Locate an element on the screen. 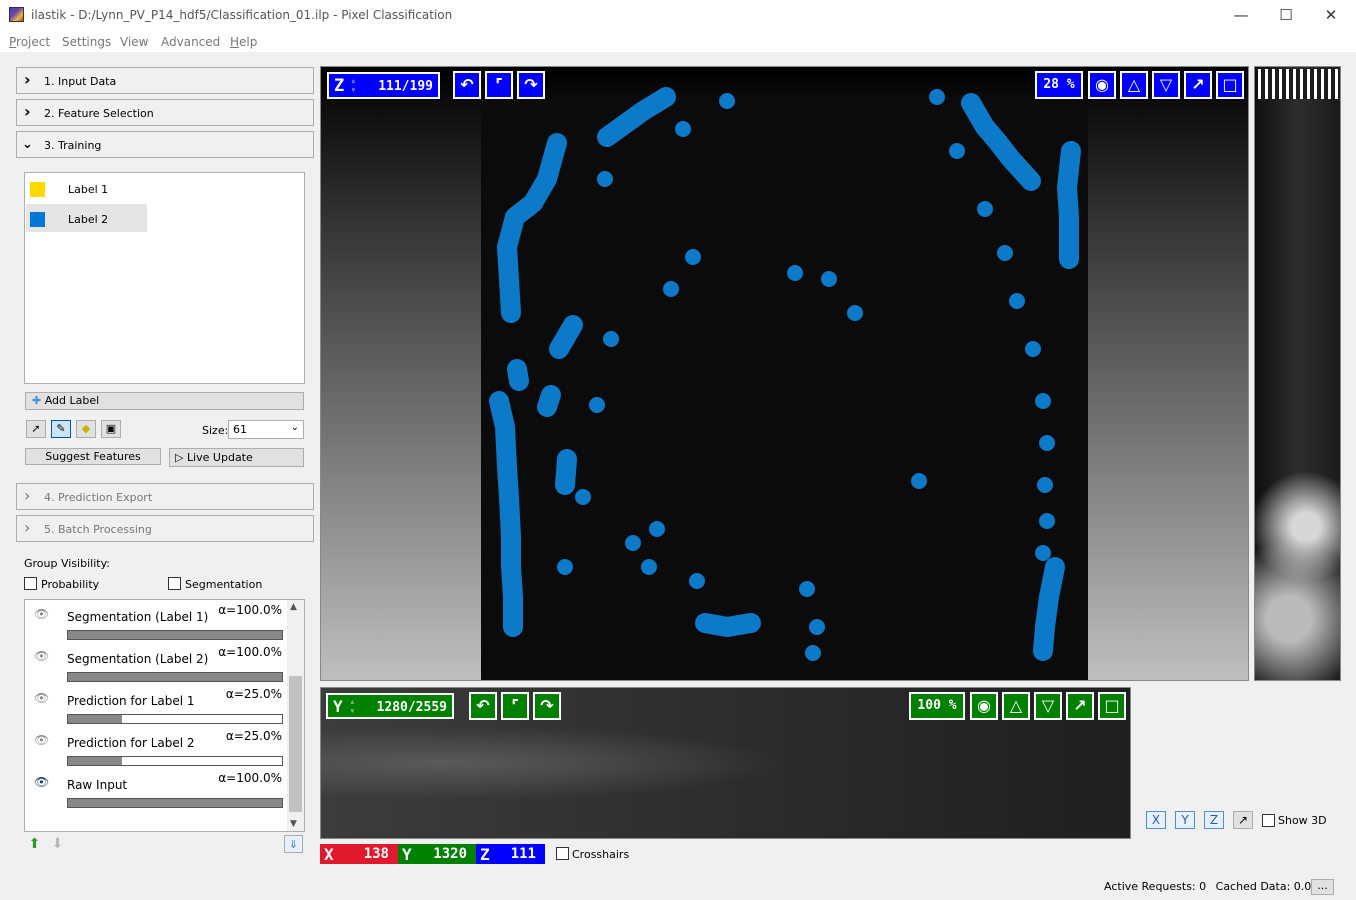 The image size is (1356, 900). layer-item: 👁 Segmentation (Label 1) α=100.0% is located at coordinates (157, 621).